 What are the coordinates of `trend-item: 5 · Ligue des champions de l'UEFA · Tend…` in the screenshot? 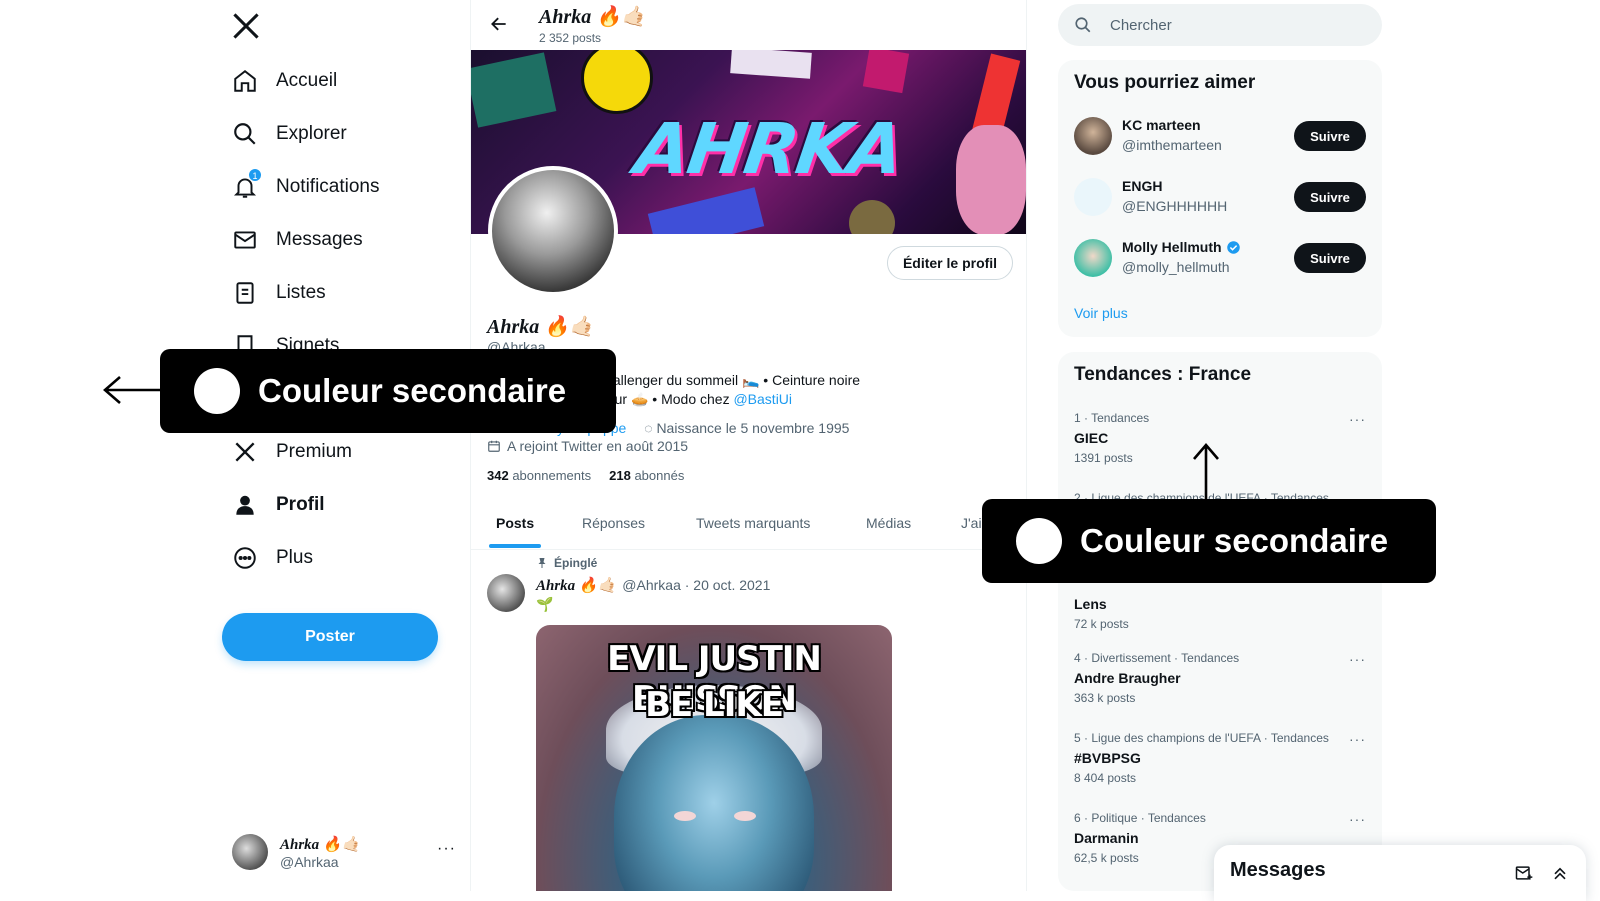 It's located at (1220, 758).